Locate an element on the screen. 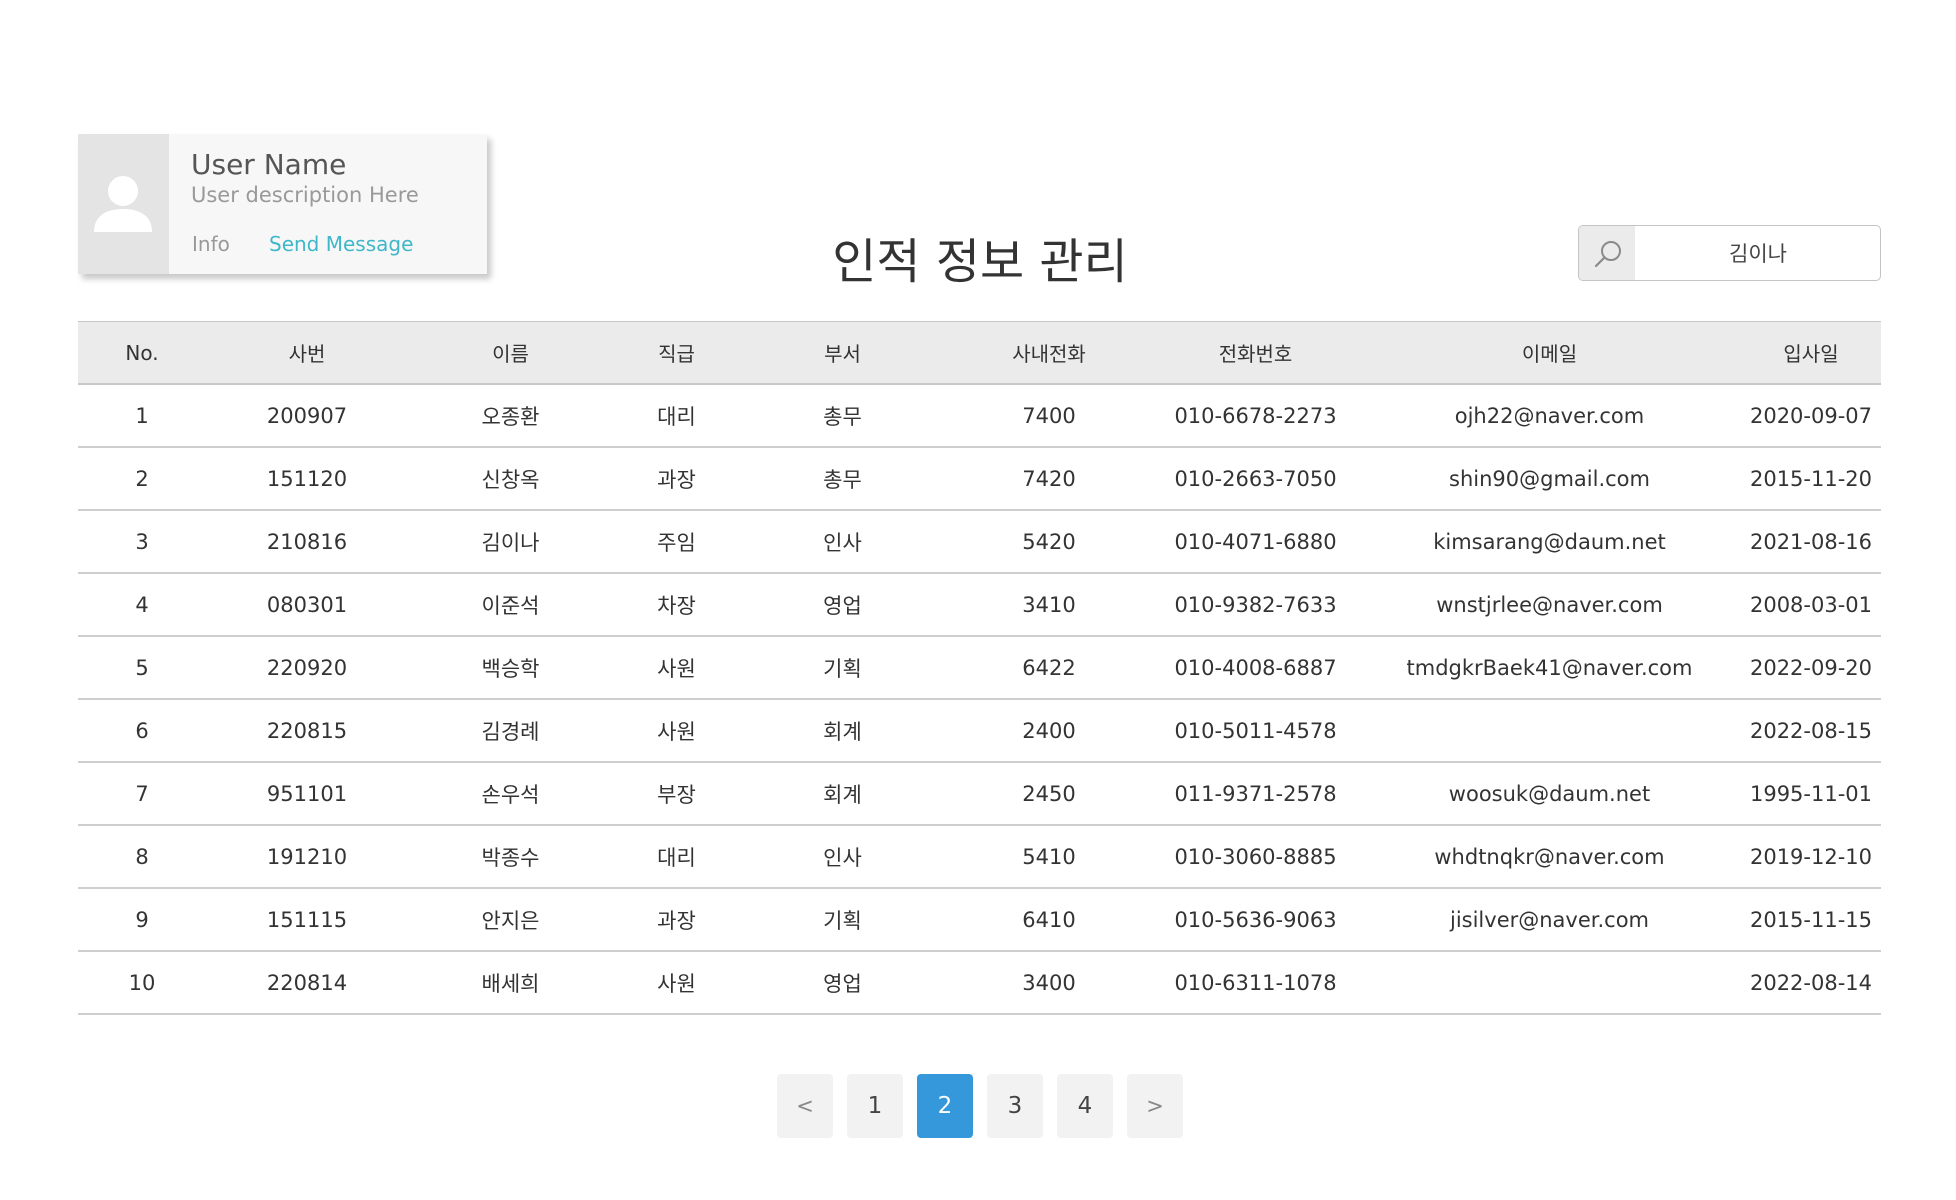 Image resolution: width=1956 pixels, height=1200 pixels. cell-hire-date: 2022-08-15 is located at coordinates (1811, 731).